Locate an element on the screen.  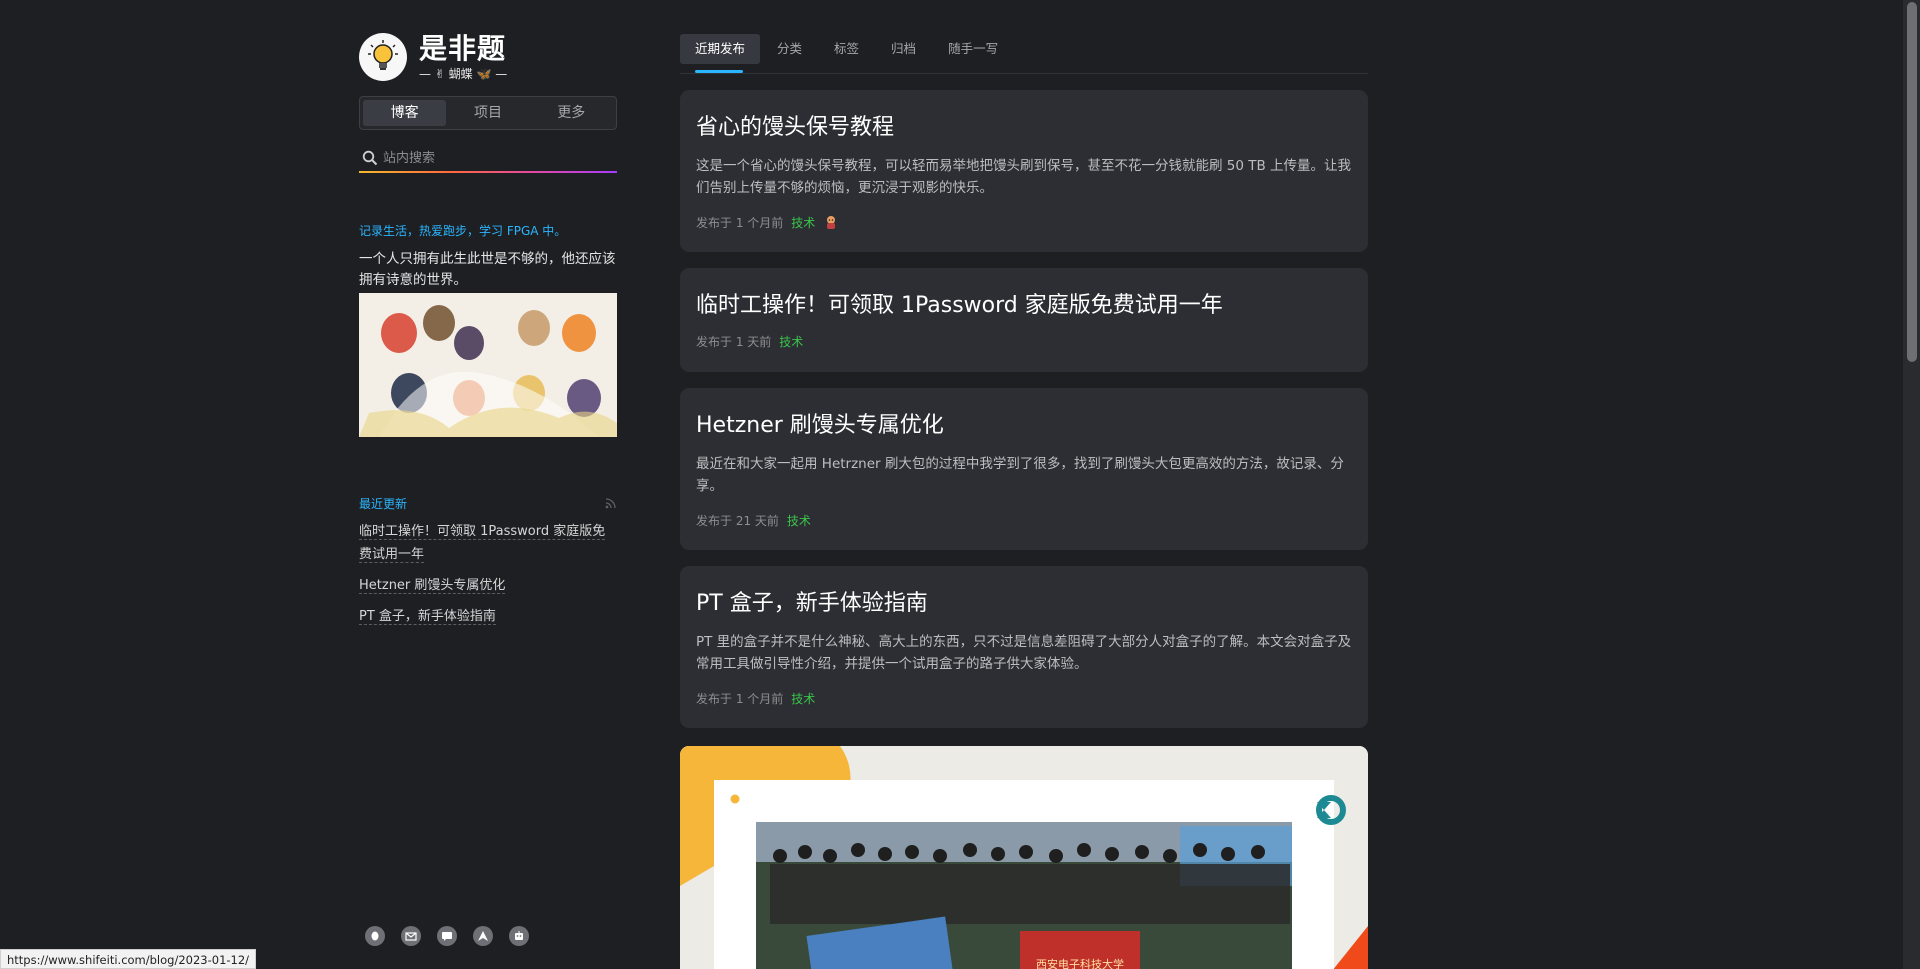
mail-icon is located at coordinates (411, 936).